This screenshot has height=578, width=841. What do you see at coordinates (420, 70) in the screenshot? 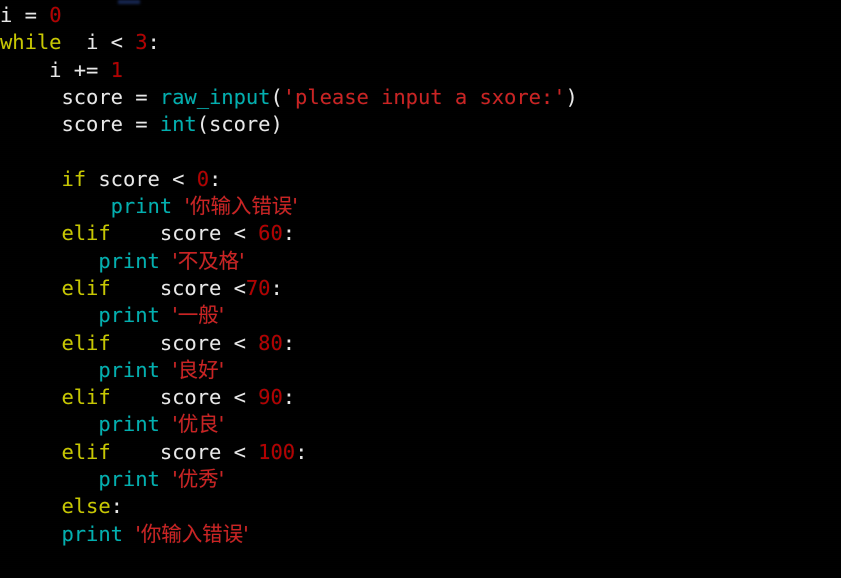
I see `code-line-3: i += 1` at bounding box center [420, 70].